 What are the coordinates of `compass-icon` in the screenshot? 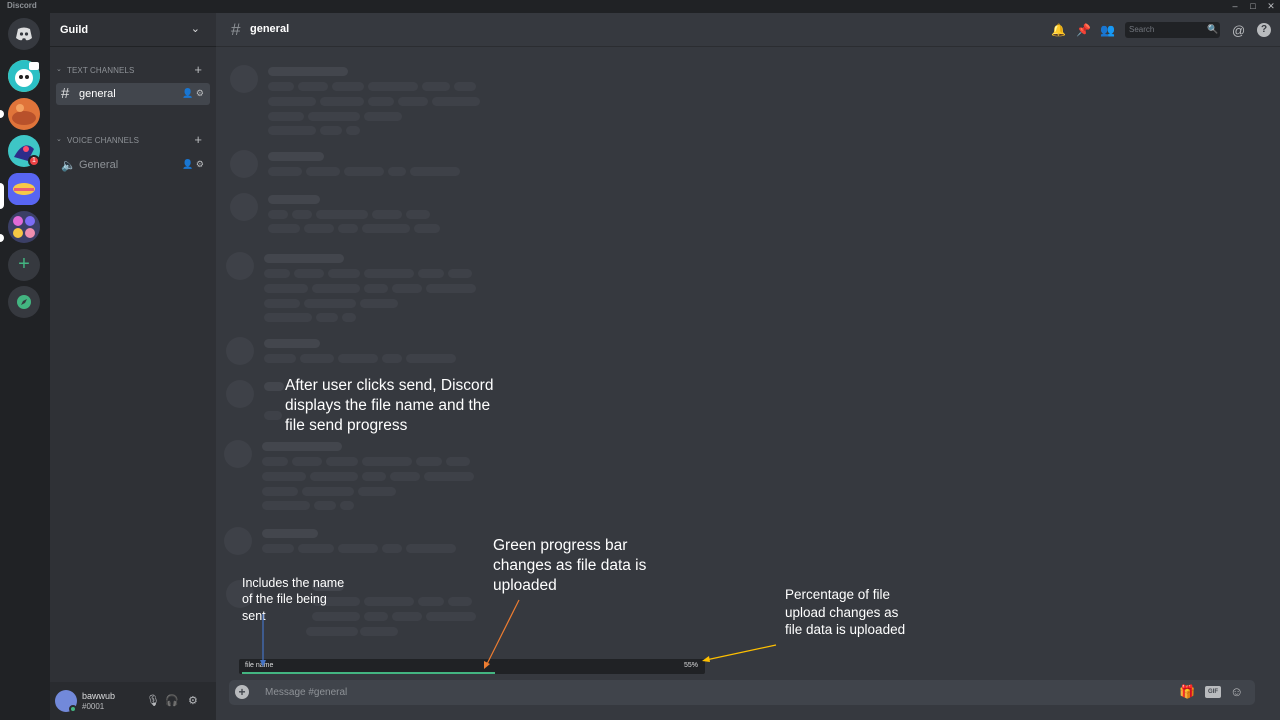 It's located at (24, 302).